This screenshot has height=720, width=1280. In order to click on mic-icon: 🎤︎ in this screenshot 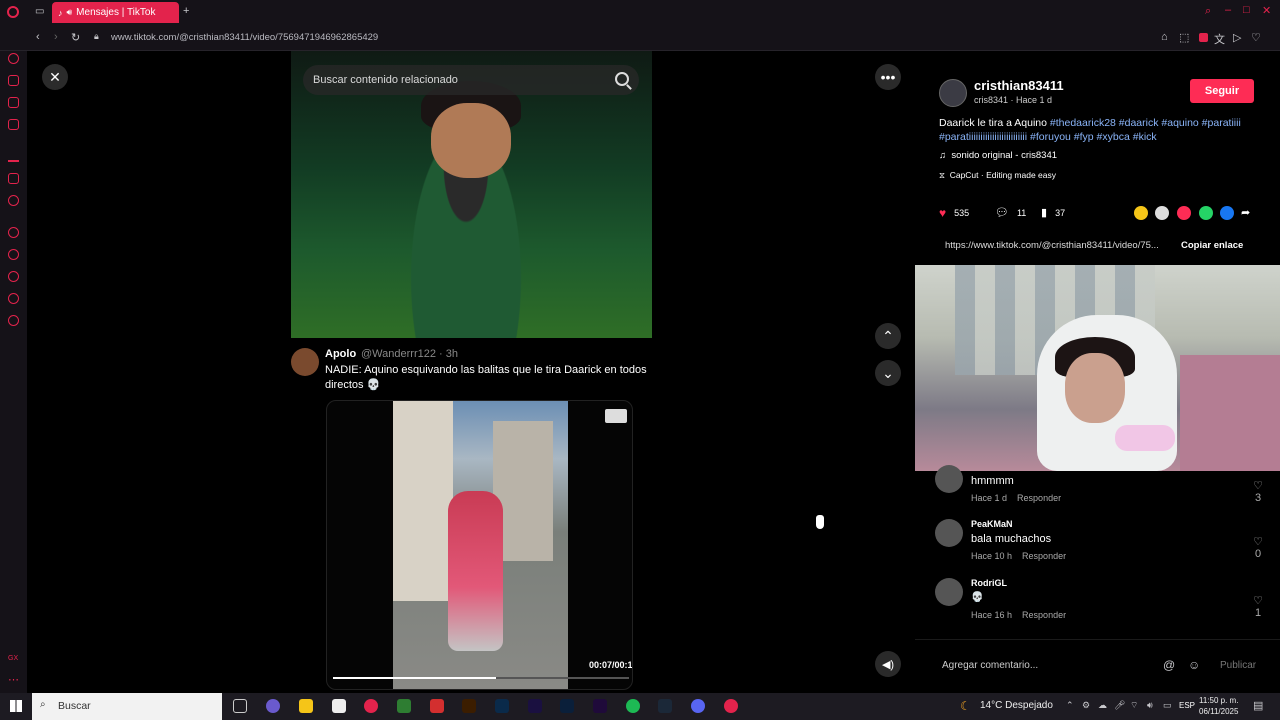, I will do `click(1119, 705)`.